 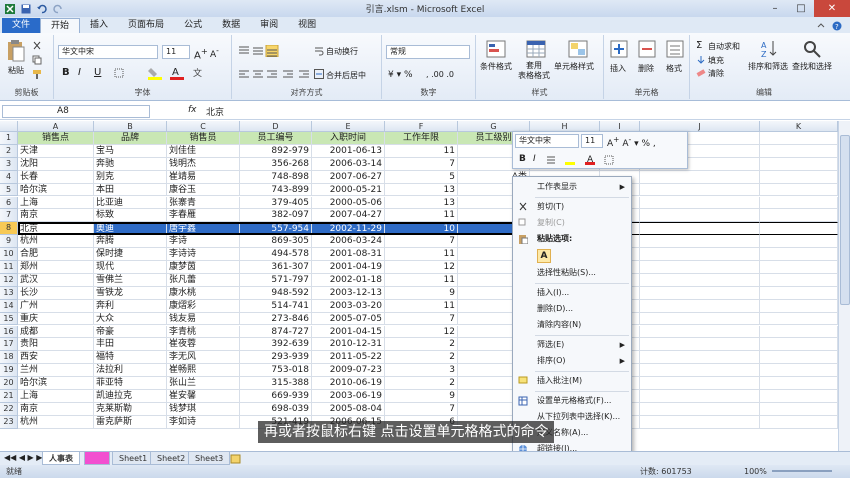 I want to click on fill-color-icon, so click(x=156, y=73).